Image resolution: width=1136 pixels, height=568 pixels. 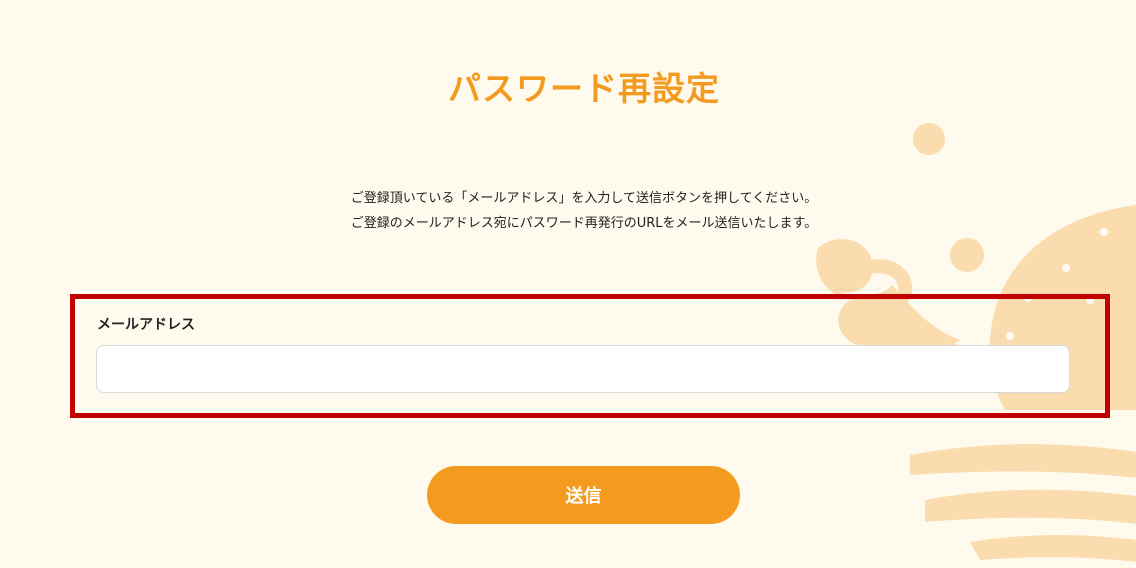 What do you see at coordinates (583, 369) in the screenshot?
I see `email-input` at bounding box center [583, 369].